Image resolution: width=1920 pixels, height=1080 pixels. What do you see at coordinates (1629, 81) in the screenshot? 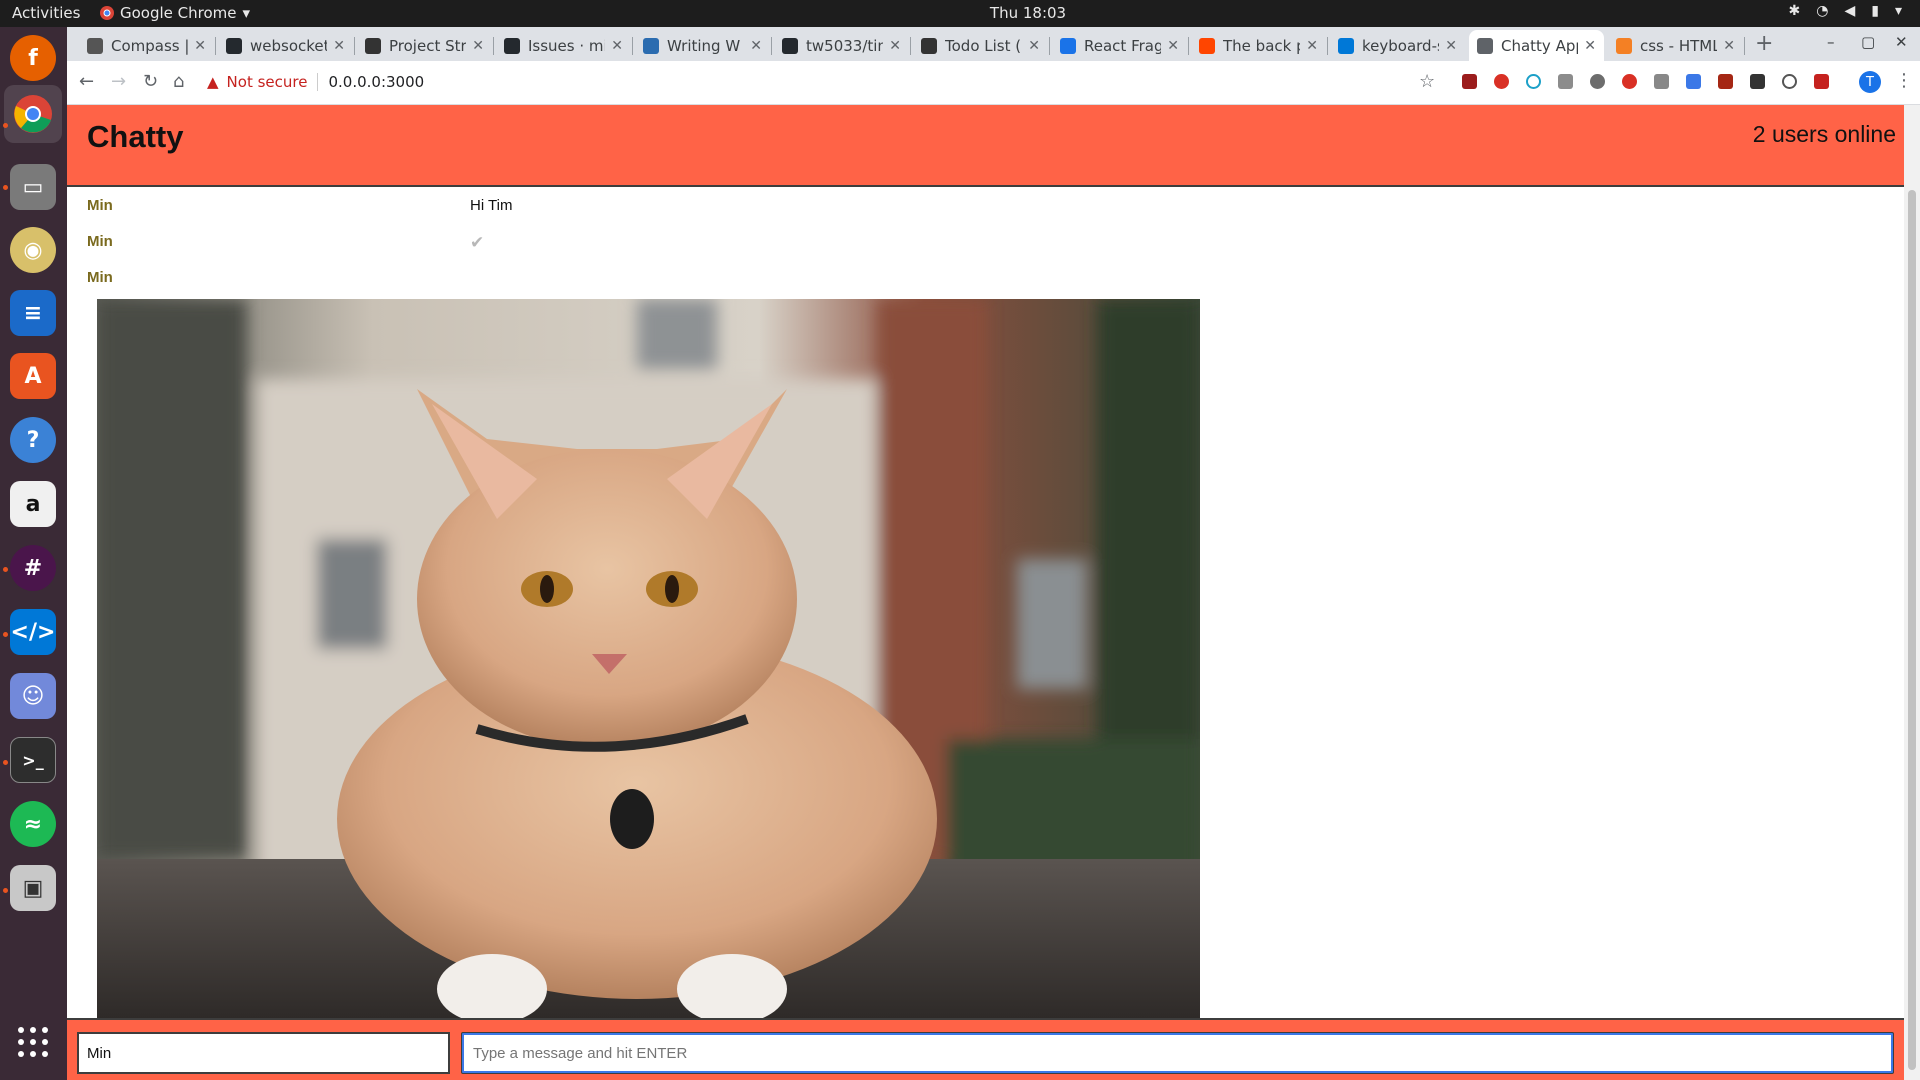
I see `record-icon` at bounding box center [1629, 81].